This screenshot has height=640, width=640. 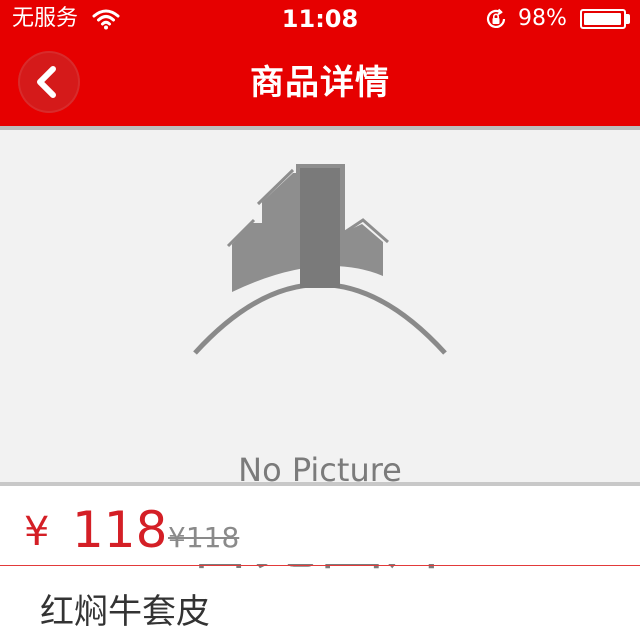 What do you see at coordinates (320, 20) in the screenshot?
I see `status-bar: 无服务 11:08 98%` at bounding box center [320, 20].